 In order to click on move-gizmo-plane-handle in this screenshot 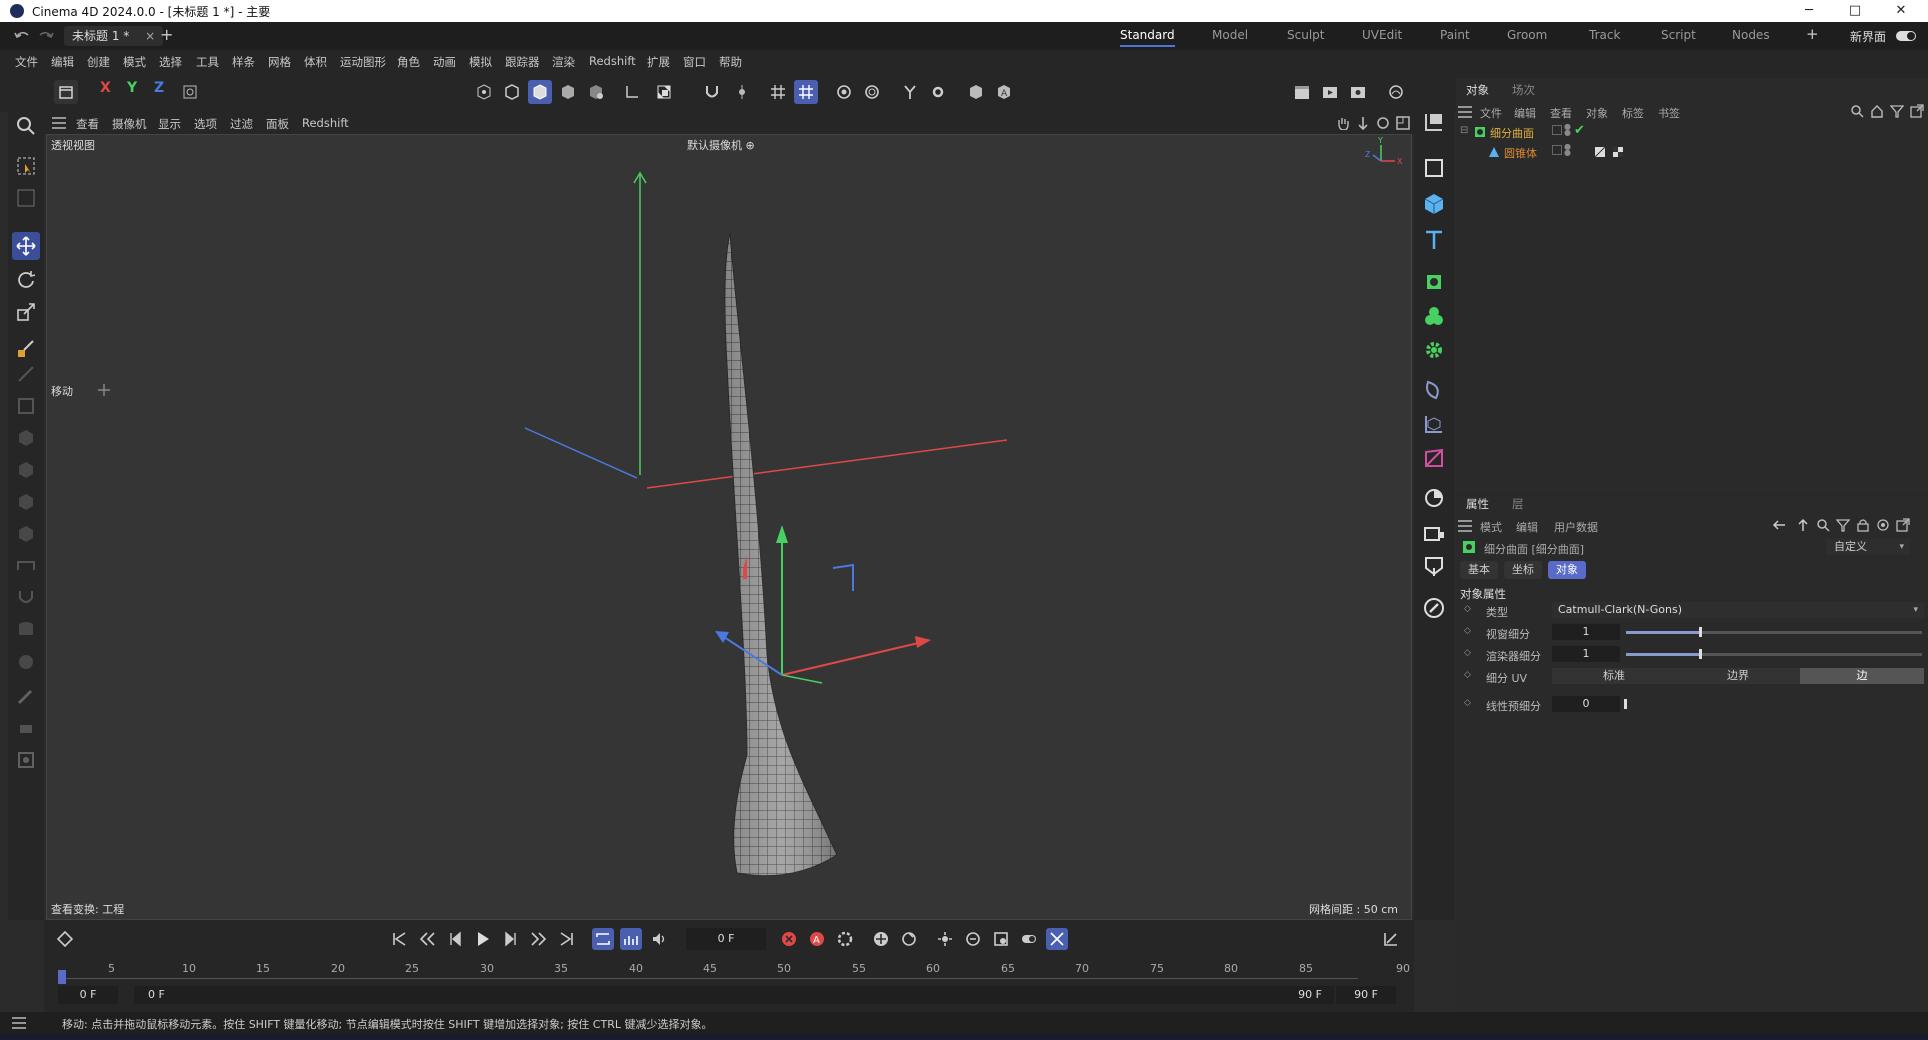, I will do `click(802, 679)`.